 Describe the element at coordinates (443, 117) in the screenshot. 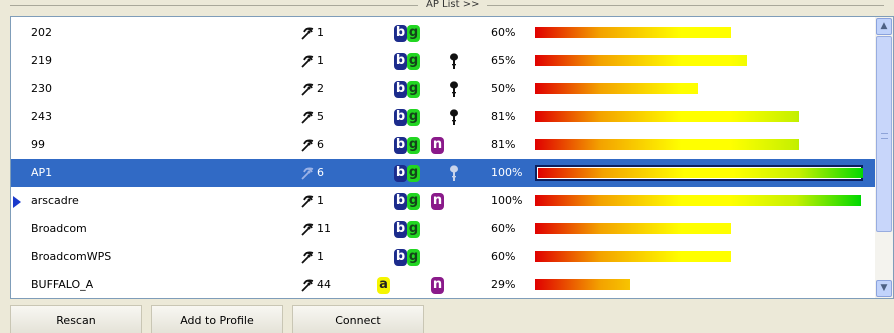

I see `ap-row: 243 5 b g 81%` at that location.